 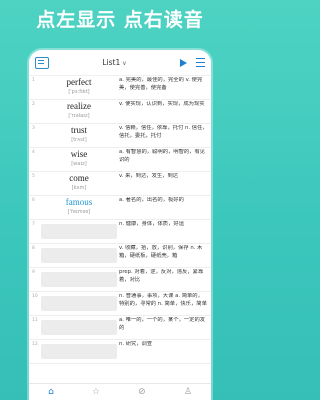 What do you see at coordinates (33, 104) in the screenshot?
I see `row-number: 2` at bounding box center [33, 104].